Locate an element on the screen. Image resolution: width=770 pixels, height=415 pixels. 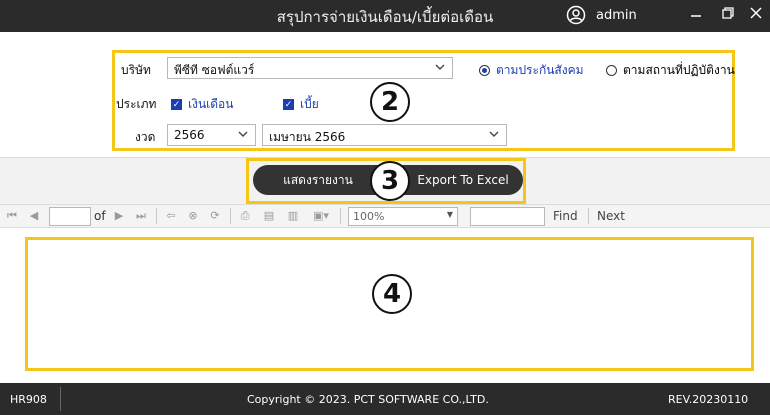
checkbox-allowance: ✓ เบี้ย is located at coordinates (301, 104).